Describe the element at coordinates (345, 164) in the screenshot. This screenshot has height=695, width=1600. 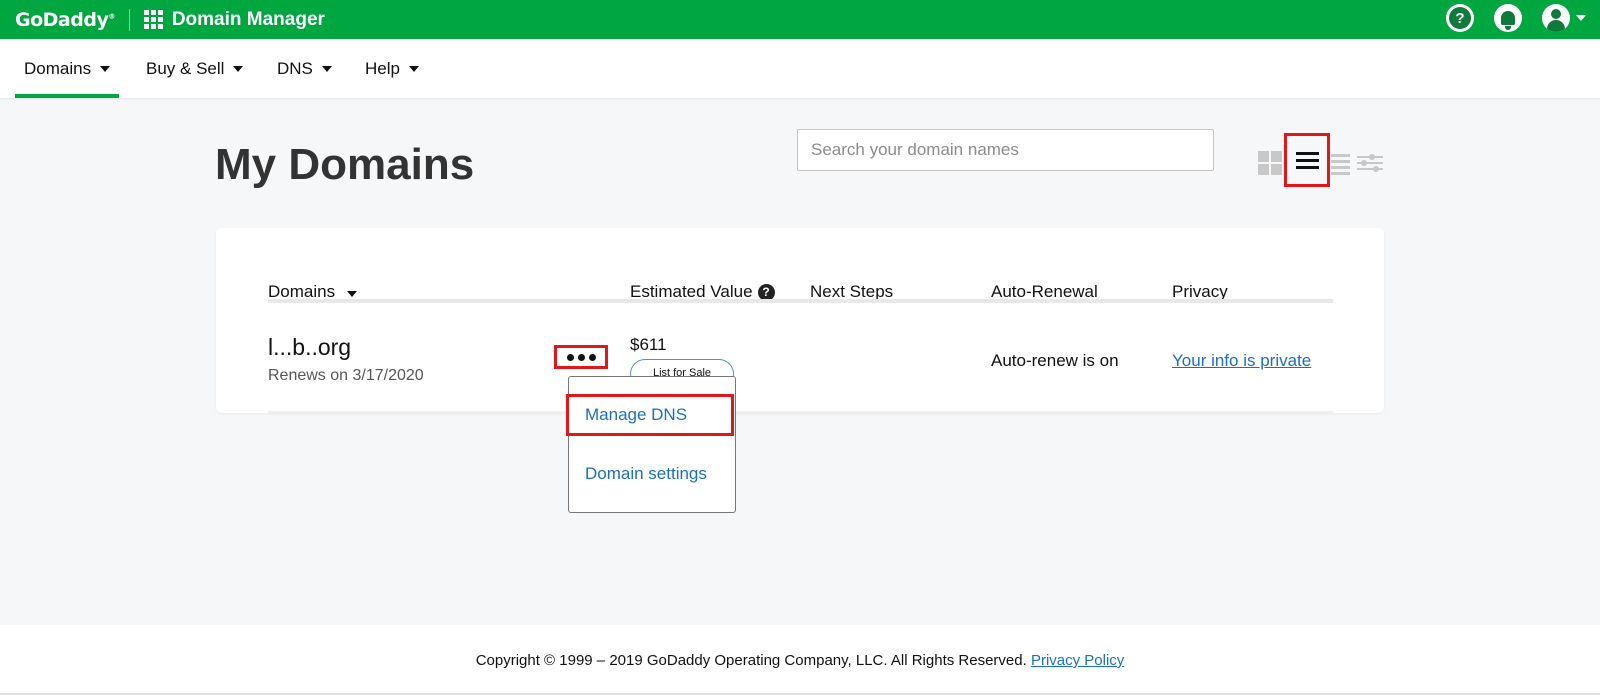
I see `page-title: My Domains` at that location.